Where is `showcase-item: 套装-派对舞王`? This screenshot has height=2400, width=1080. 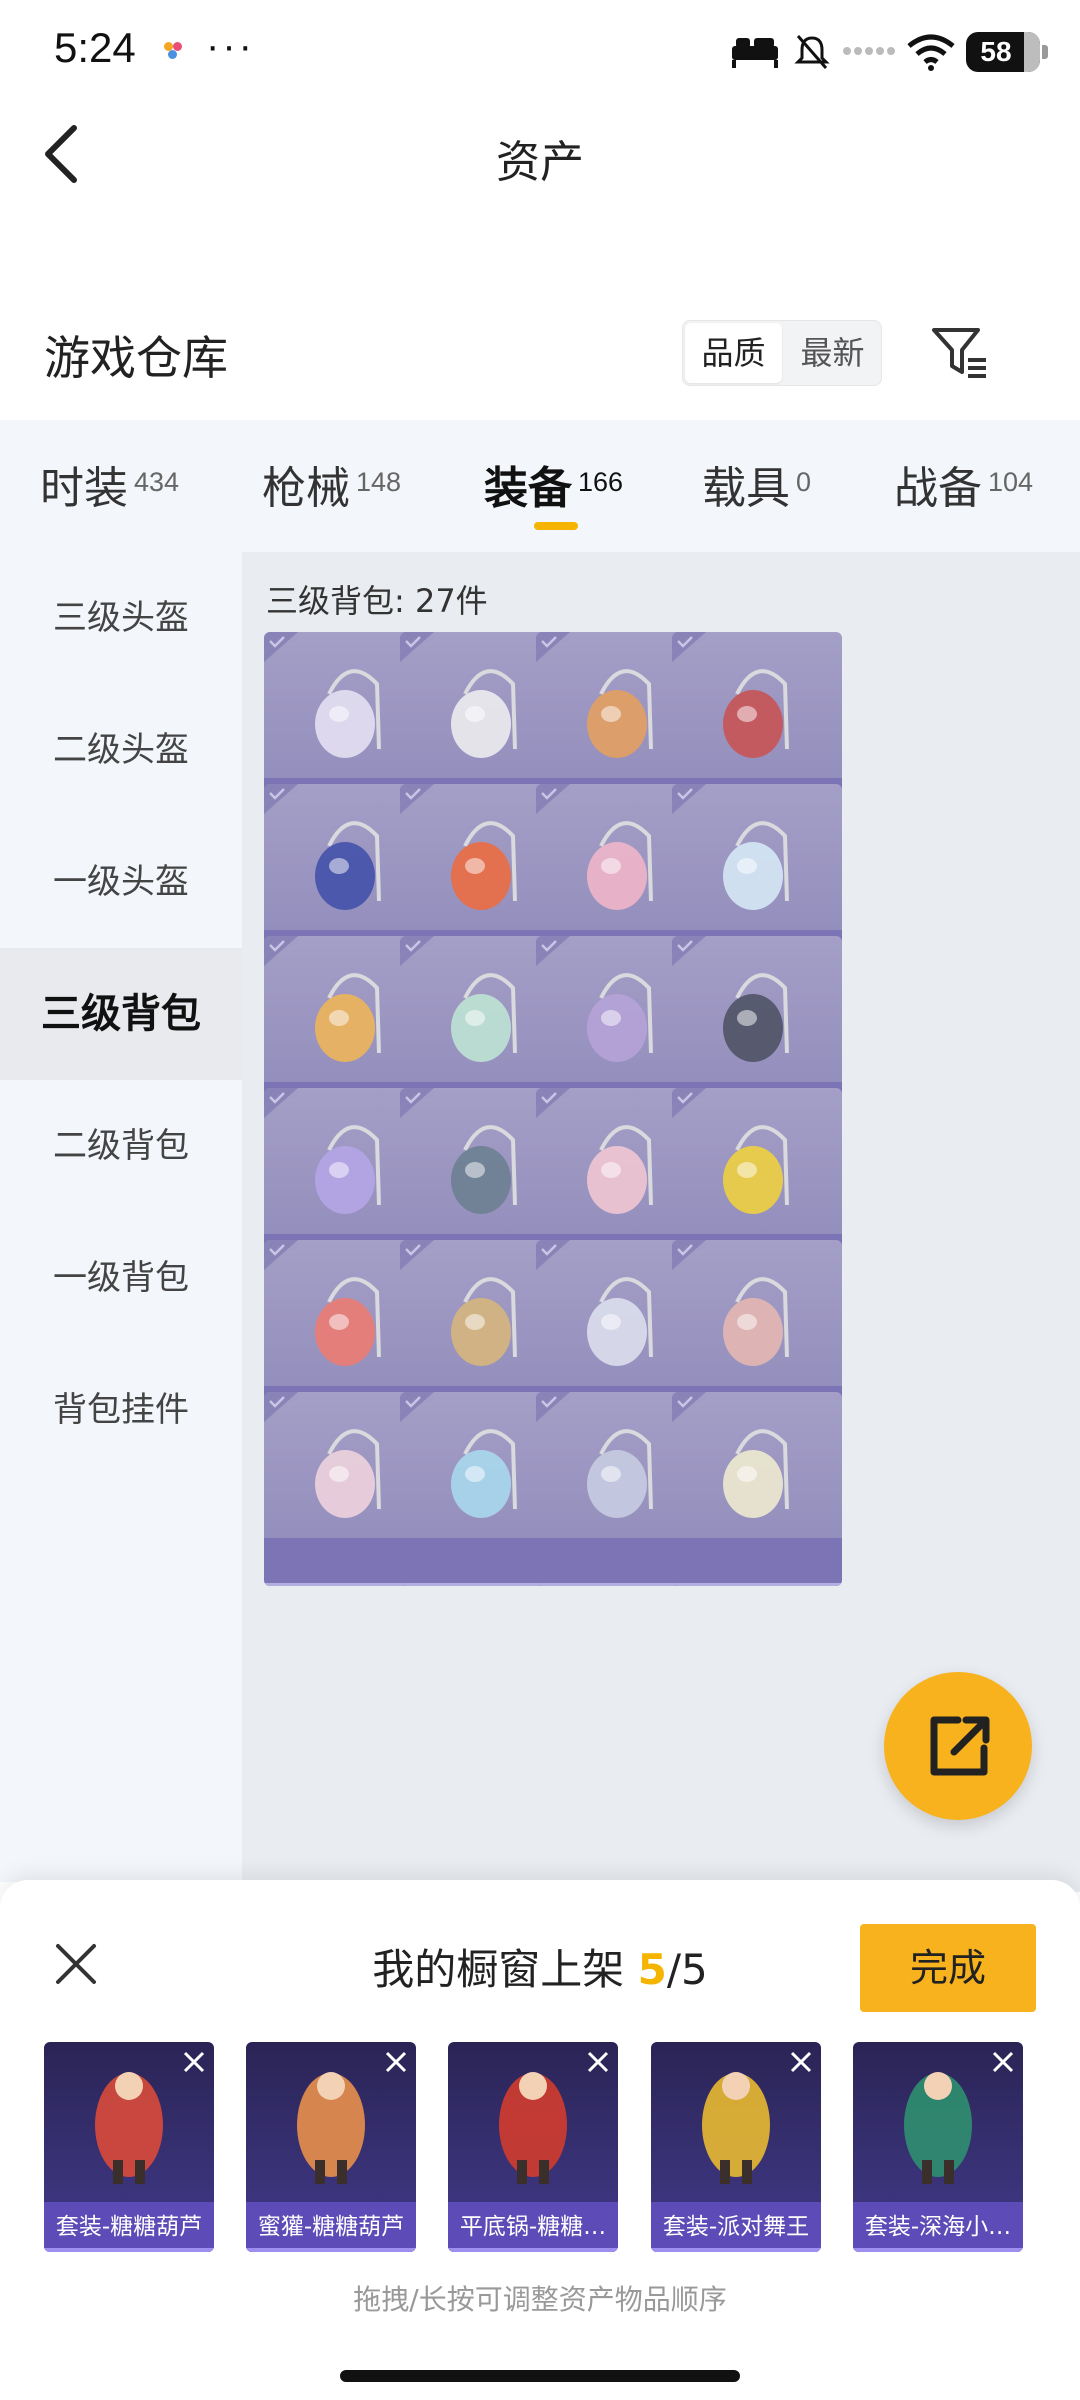 showcase-item: 套装-派对舞王 is located at coordinates (736, 2147).